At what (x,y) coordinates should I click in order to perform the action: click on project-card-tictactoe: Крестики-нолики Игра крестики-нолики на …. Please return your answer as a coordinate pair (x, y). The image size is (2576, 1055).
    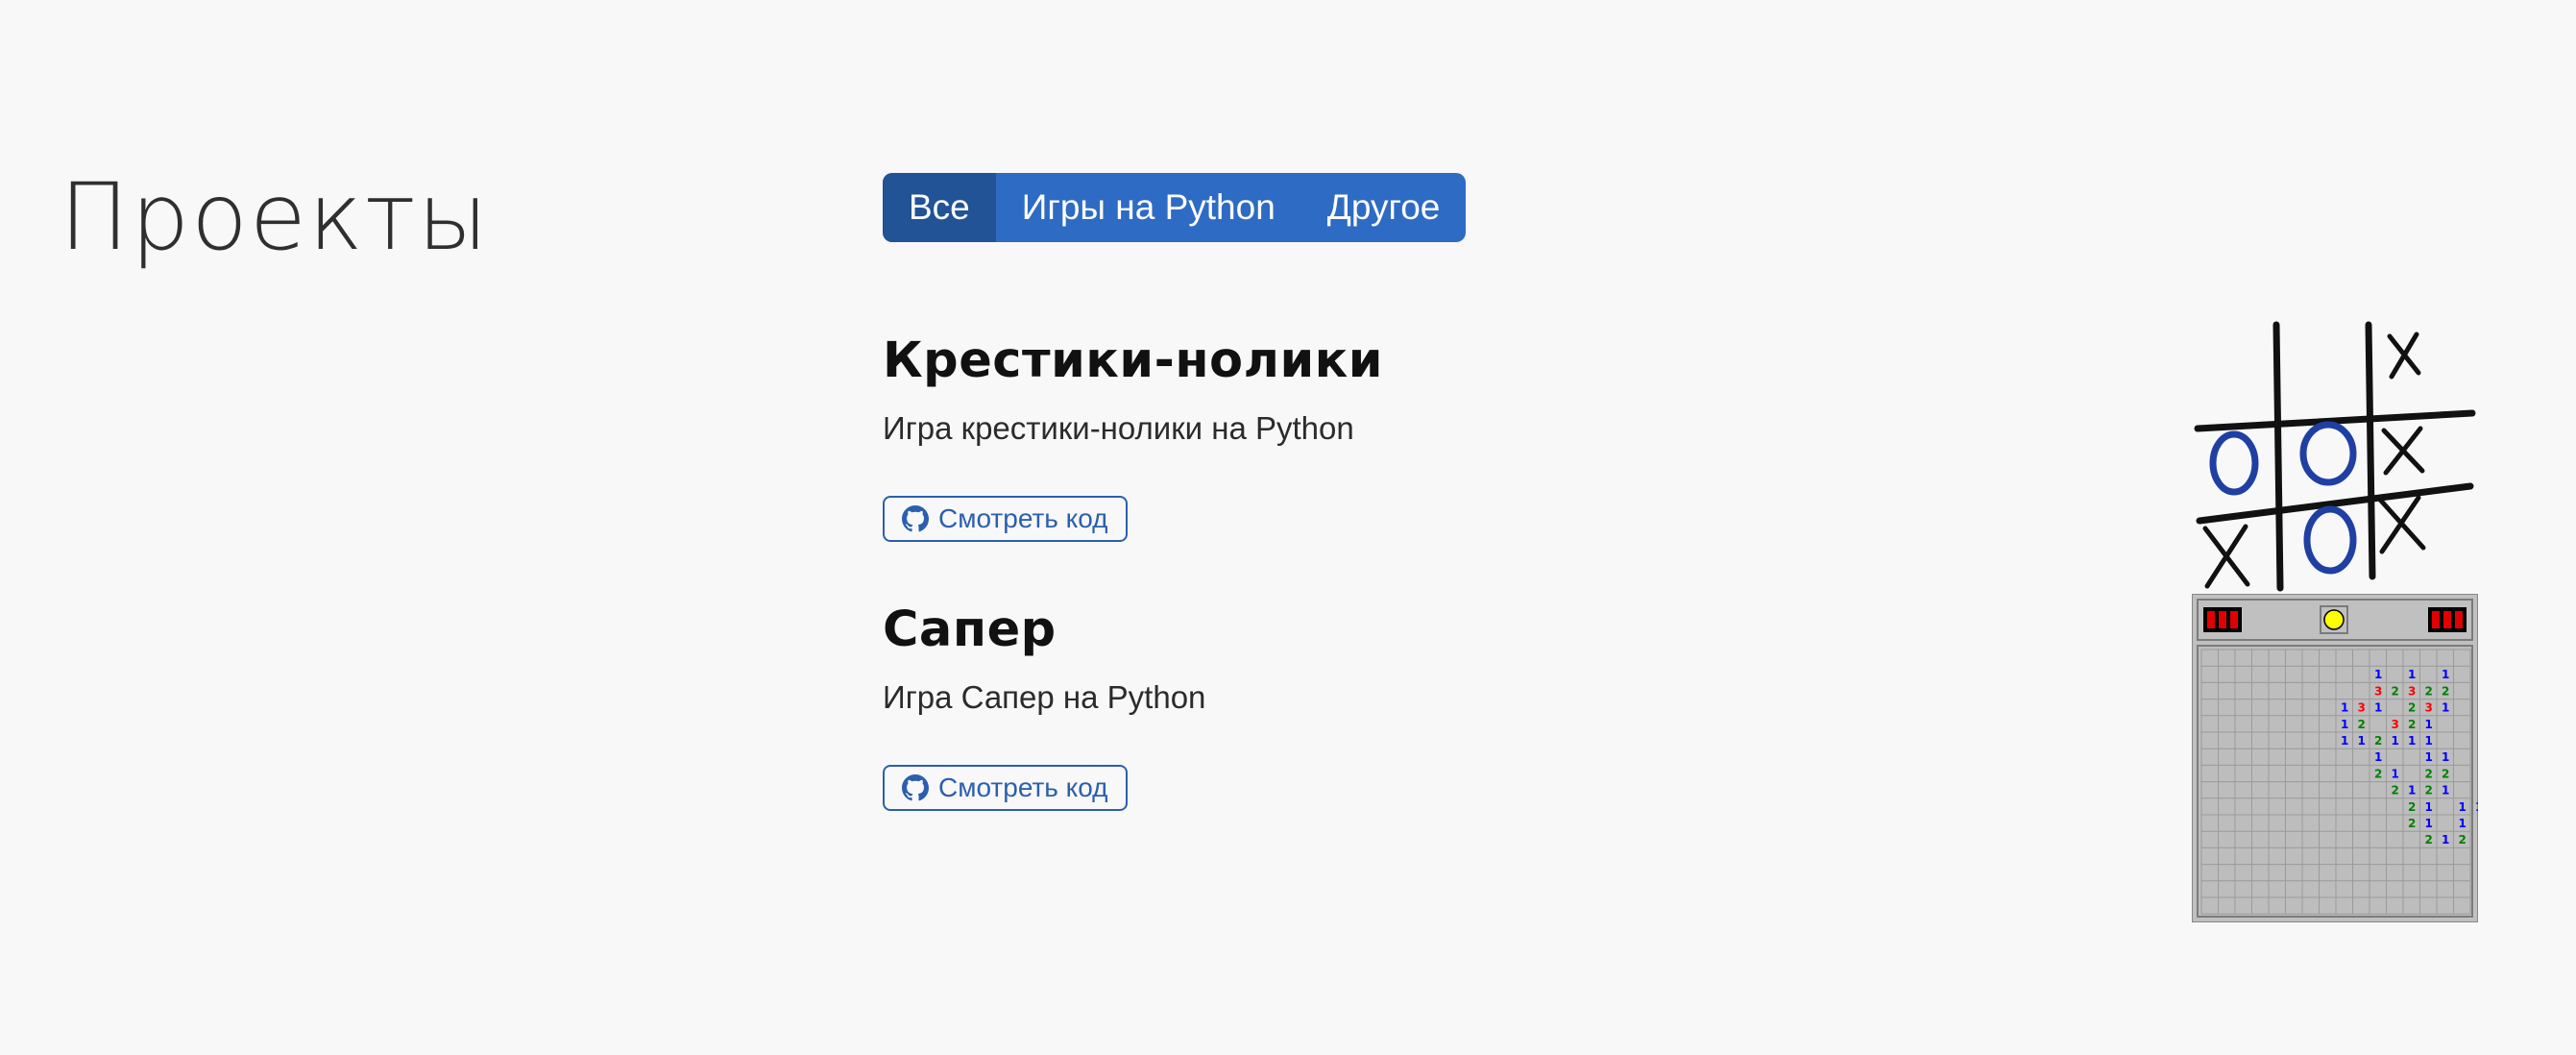
    Looking at the image, I should click on (1133, 439).